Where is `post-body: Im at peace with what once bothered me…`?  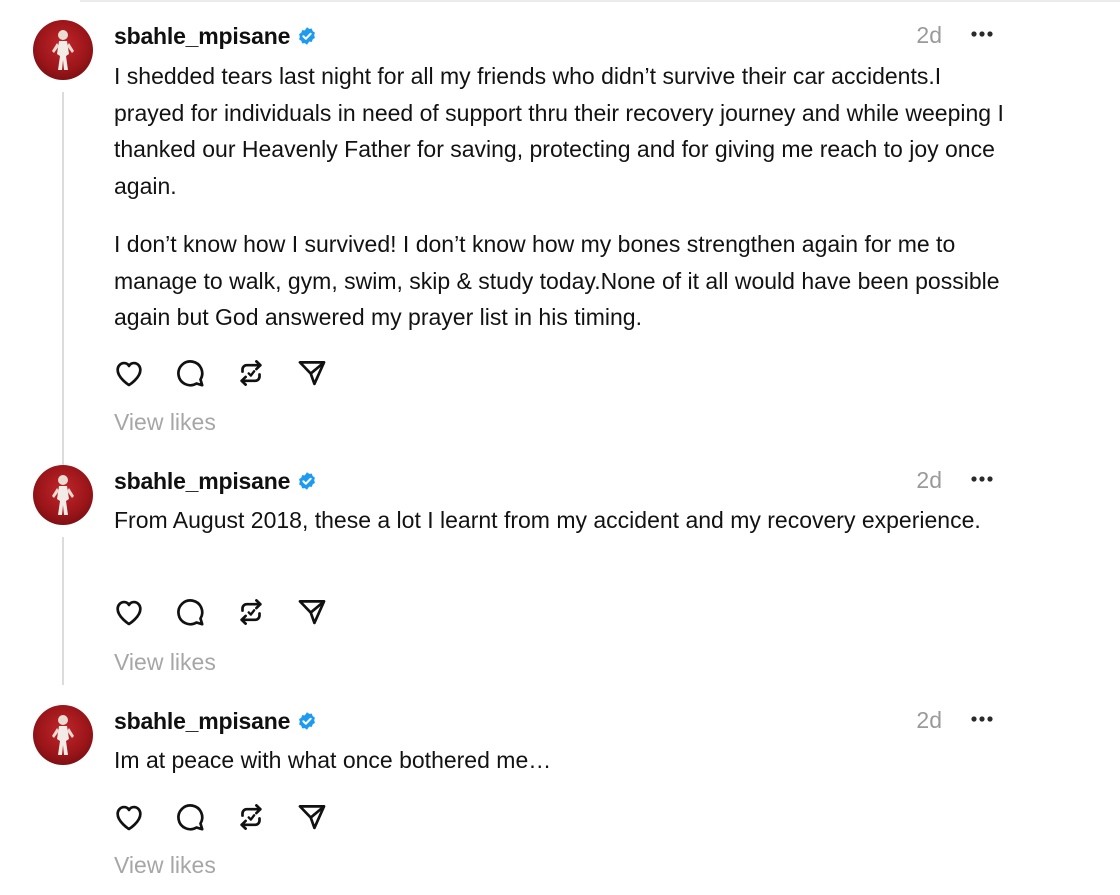 post-body: Im at peace with what once bothered me… is located at coordinates (564, 760).